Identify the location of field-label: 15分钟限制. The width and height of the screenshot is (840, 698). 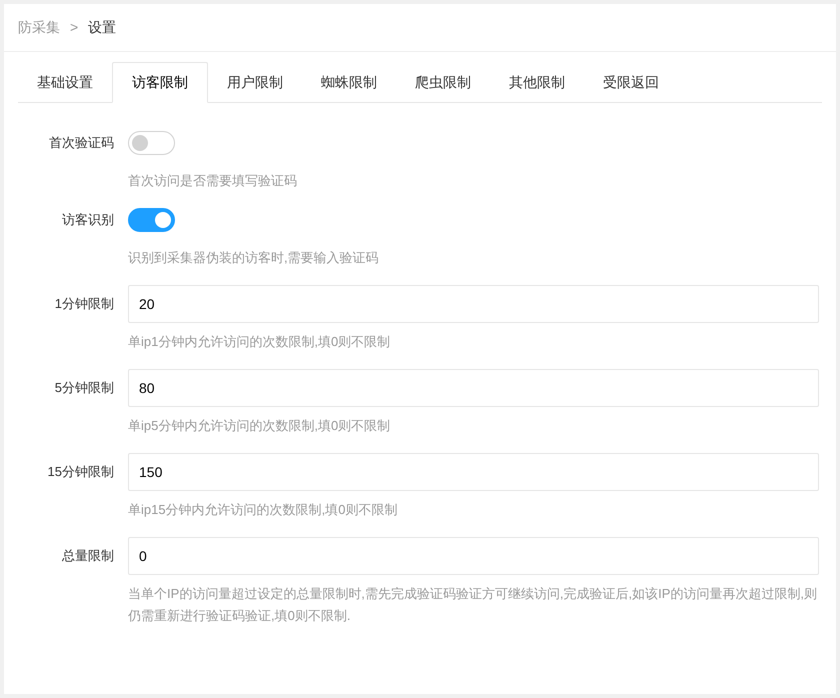
(80, 472).